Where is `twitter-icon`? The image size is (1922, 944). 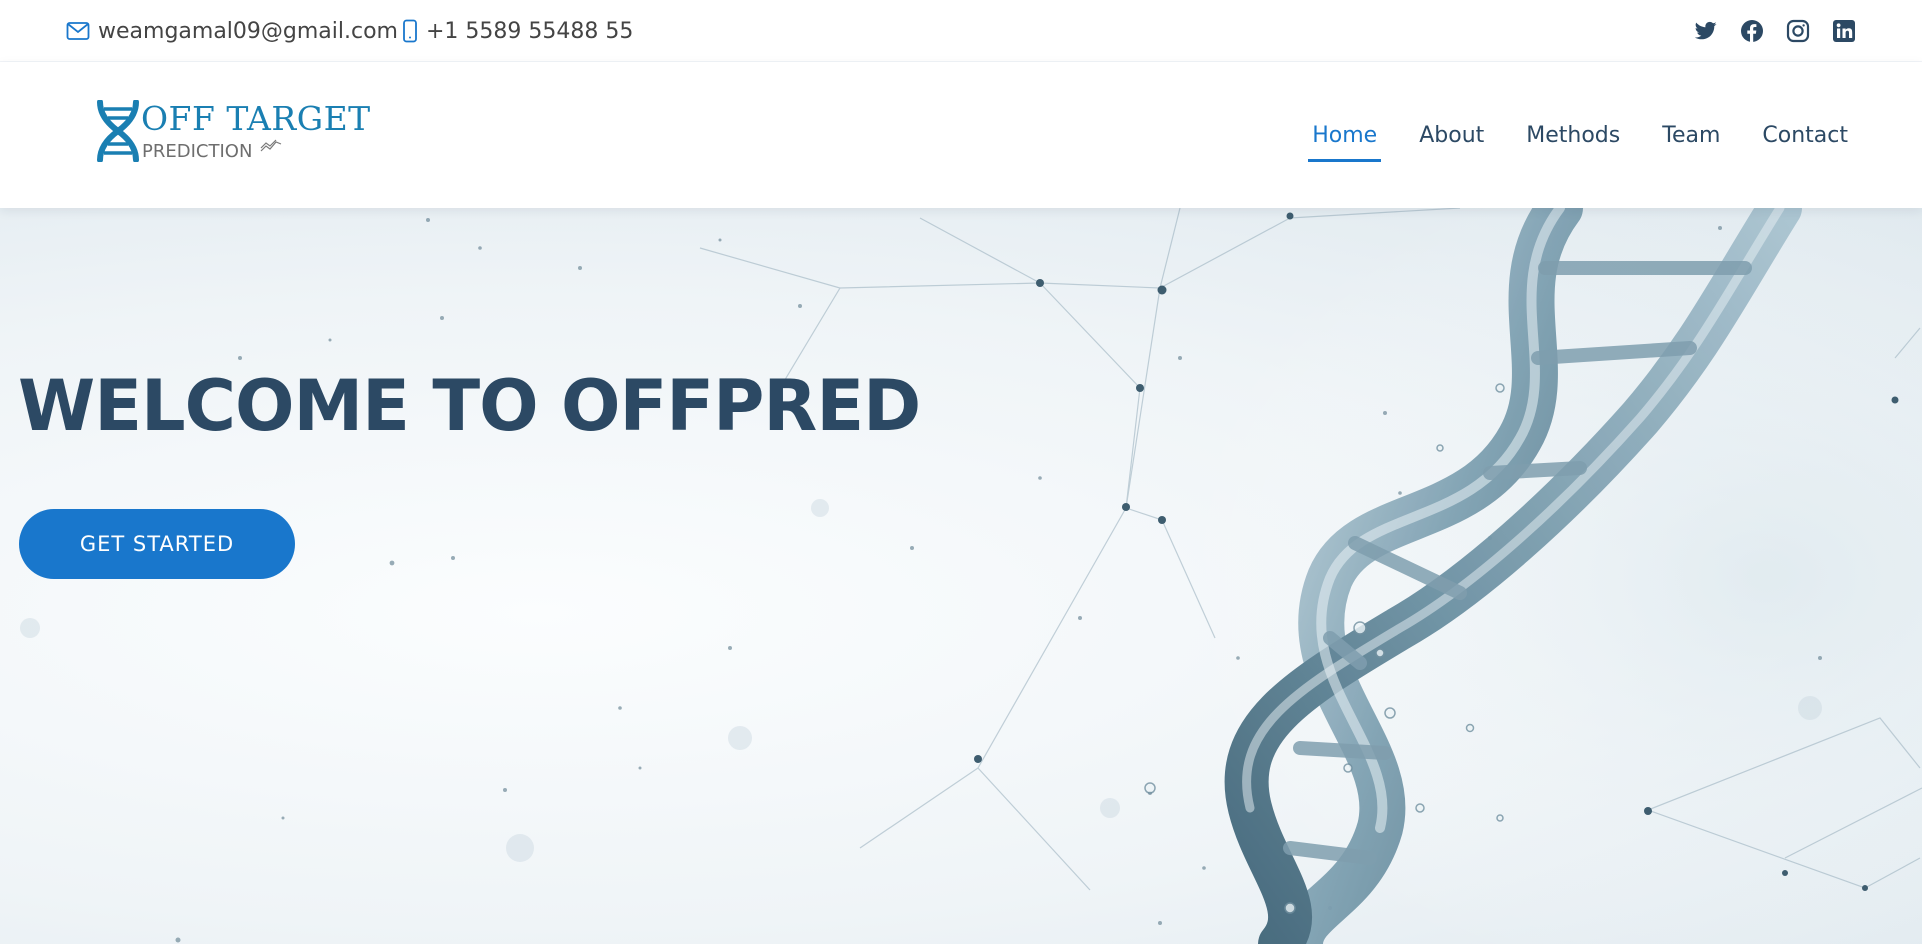 twitter-icon is located at coordinates (1706, 31).